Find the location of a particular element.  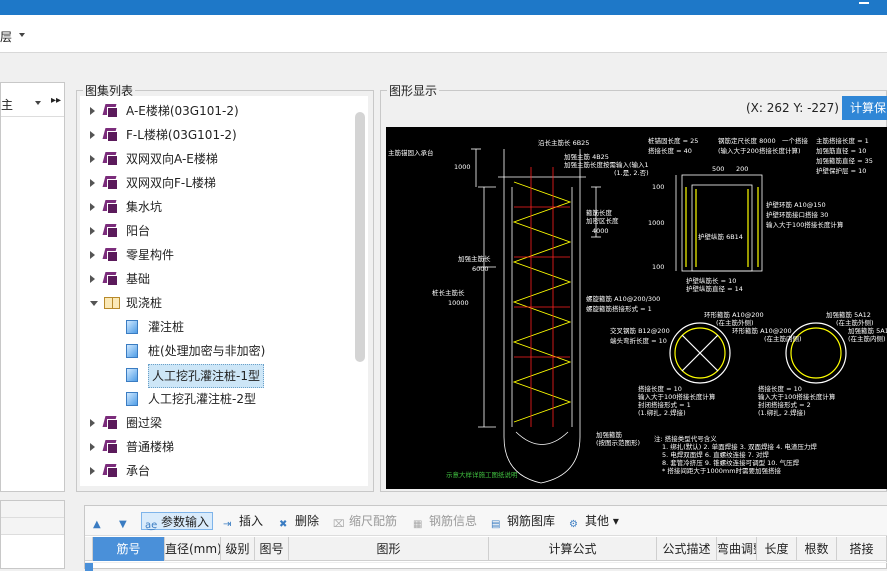

toolbar-button-label: 钢筋信息 is located at coordinates (453, 521).